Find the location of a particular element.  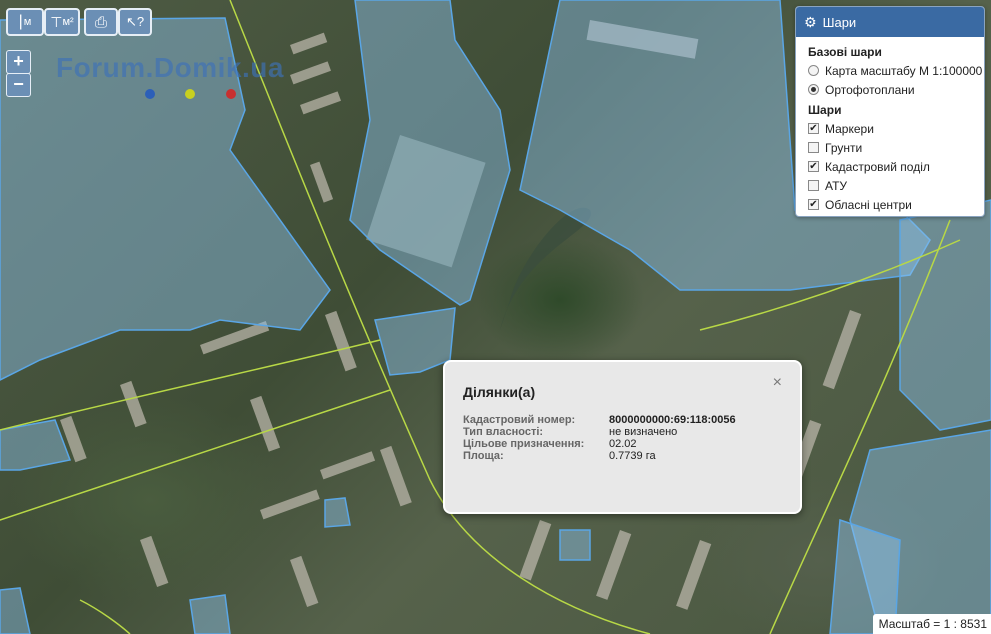

watermark-dot-yellow is located at coordinates (190, 94).